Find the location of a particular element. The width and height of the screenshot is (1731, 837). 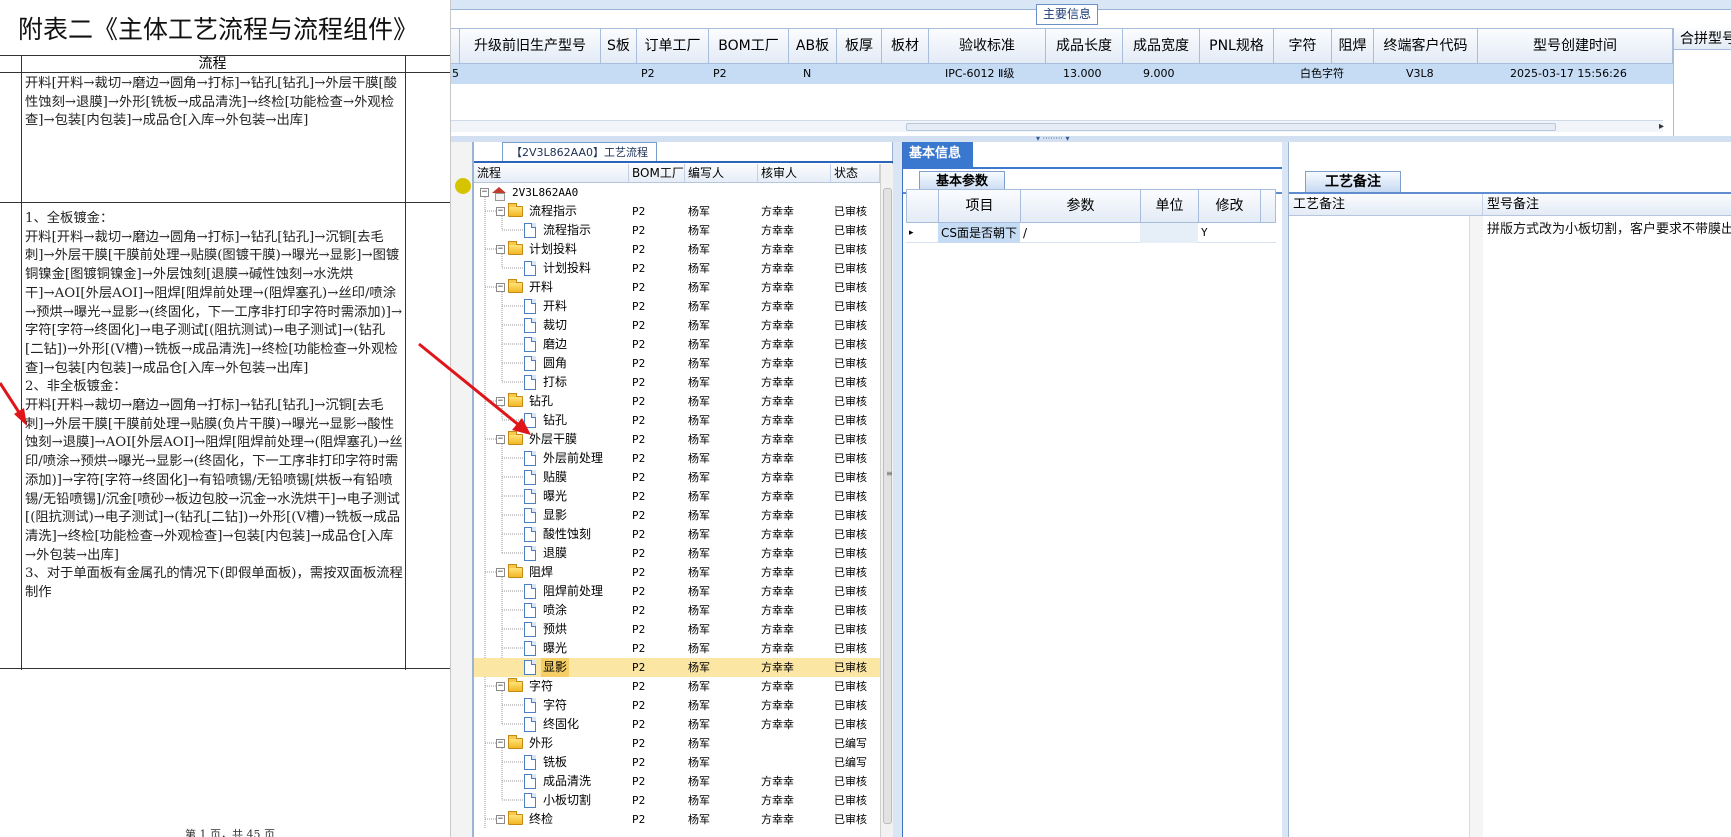

params-header-param: 参数 is located at coordinates (1081, 206).